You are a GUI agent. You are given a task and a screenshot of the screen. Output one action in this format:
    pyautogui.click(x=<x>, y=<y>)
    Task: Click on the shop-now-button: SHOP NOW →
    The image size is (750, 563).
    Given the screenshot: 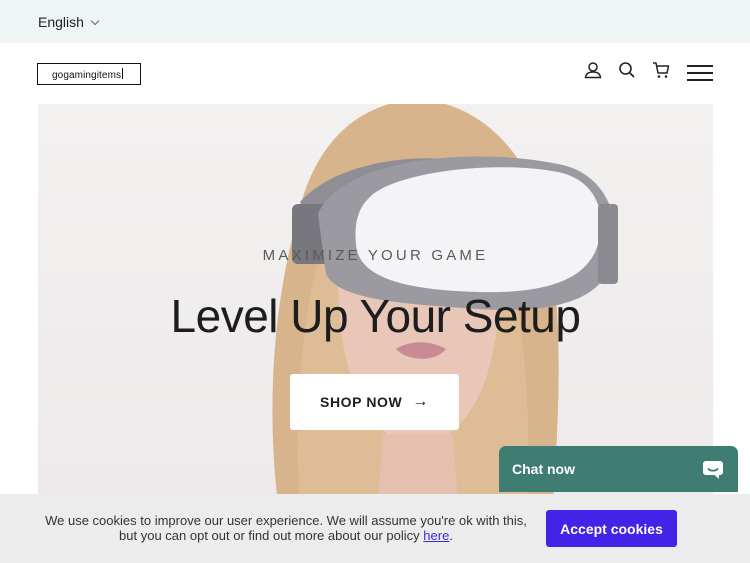 What is the action you would take?
    pyautogui.click(x=374, y=402)
    